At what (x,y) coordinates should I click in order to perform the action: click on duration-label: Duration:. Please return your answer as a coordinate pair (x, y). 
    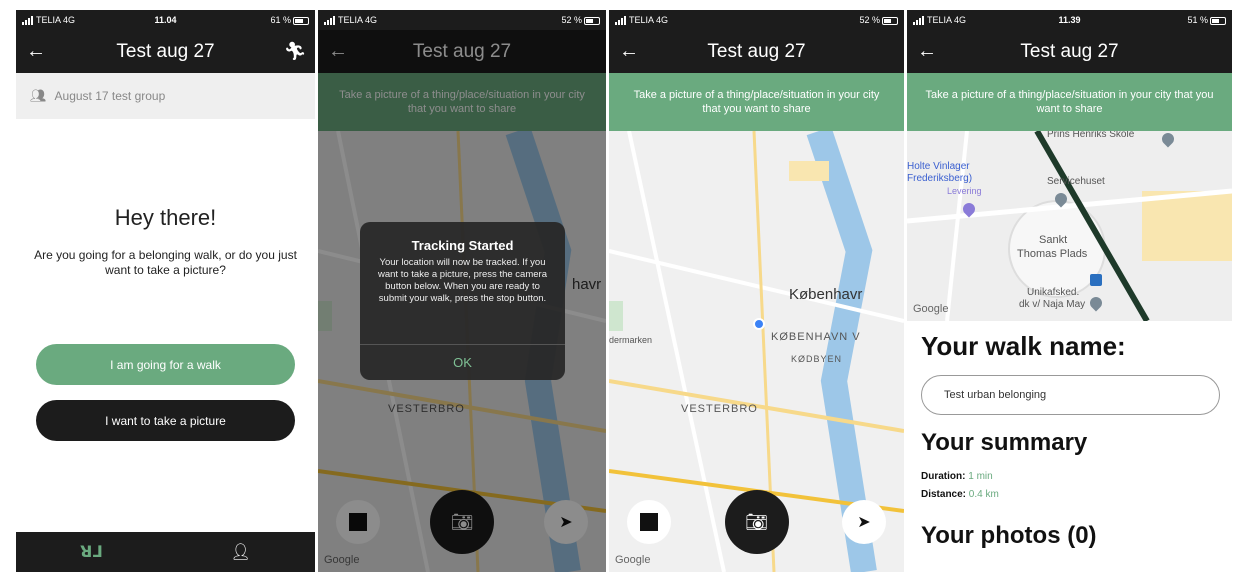
    Looking at the image, I should click on (943, 476).